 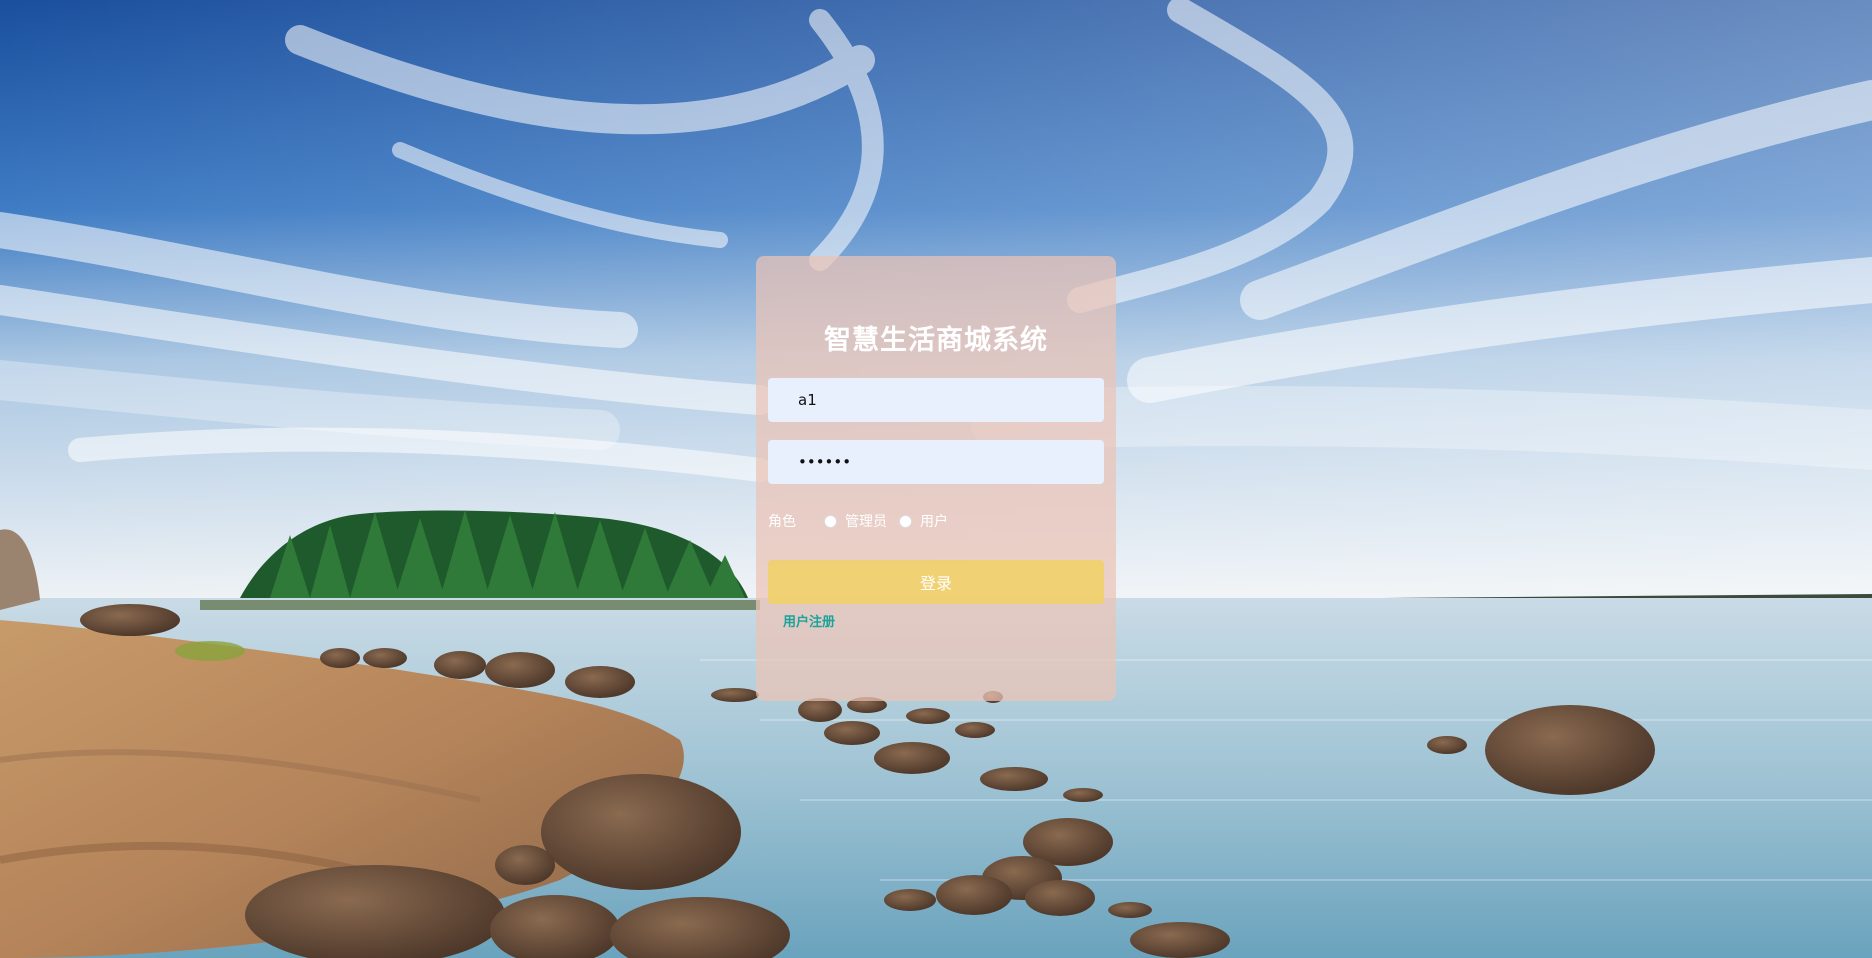 I want to click on role-label: 角色, so click(x=782, y=522).